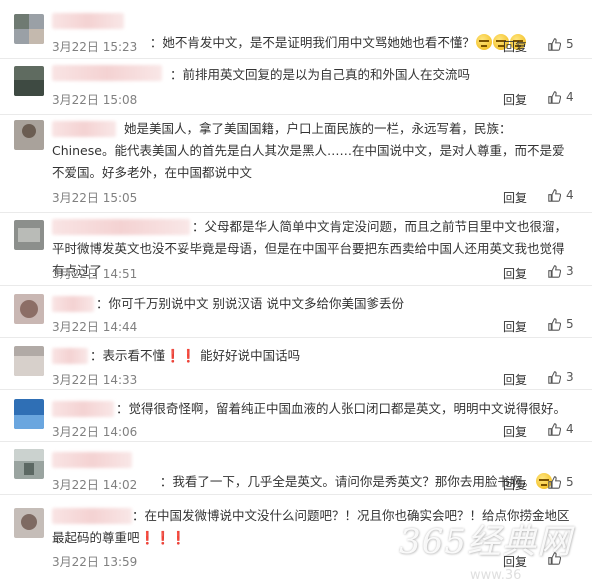 The width and height of the screenshot is (592, 583). Describe the element at coordinates (496, 575) in the screenshot. I see `site-watermark-url: www.36` at that location.